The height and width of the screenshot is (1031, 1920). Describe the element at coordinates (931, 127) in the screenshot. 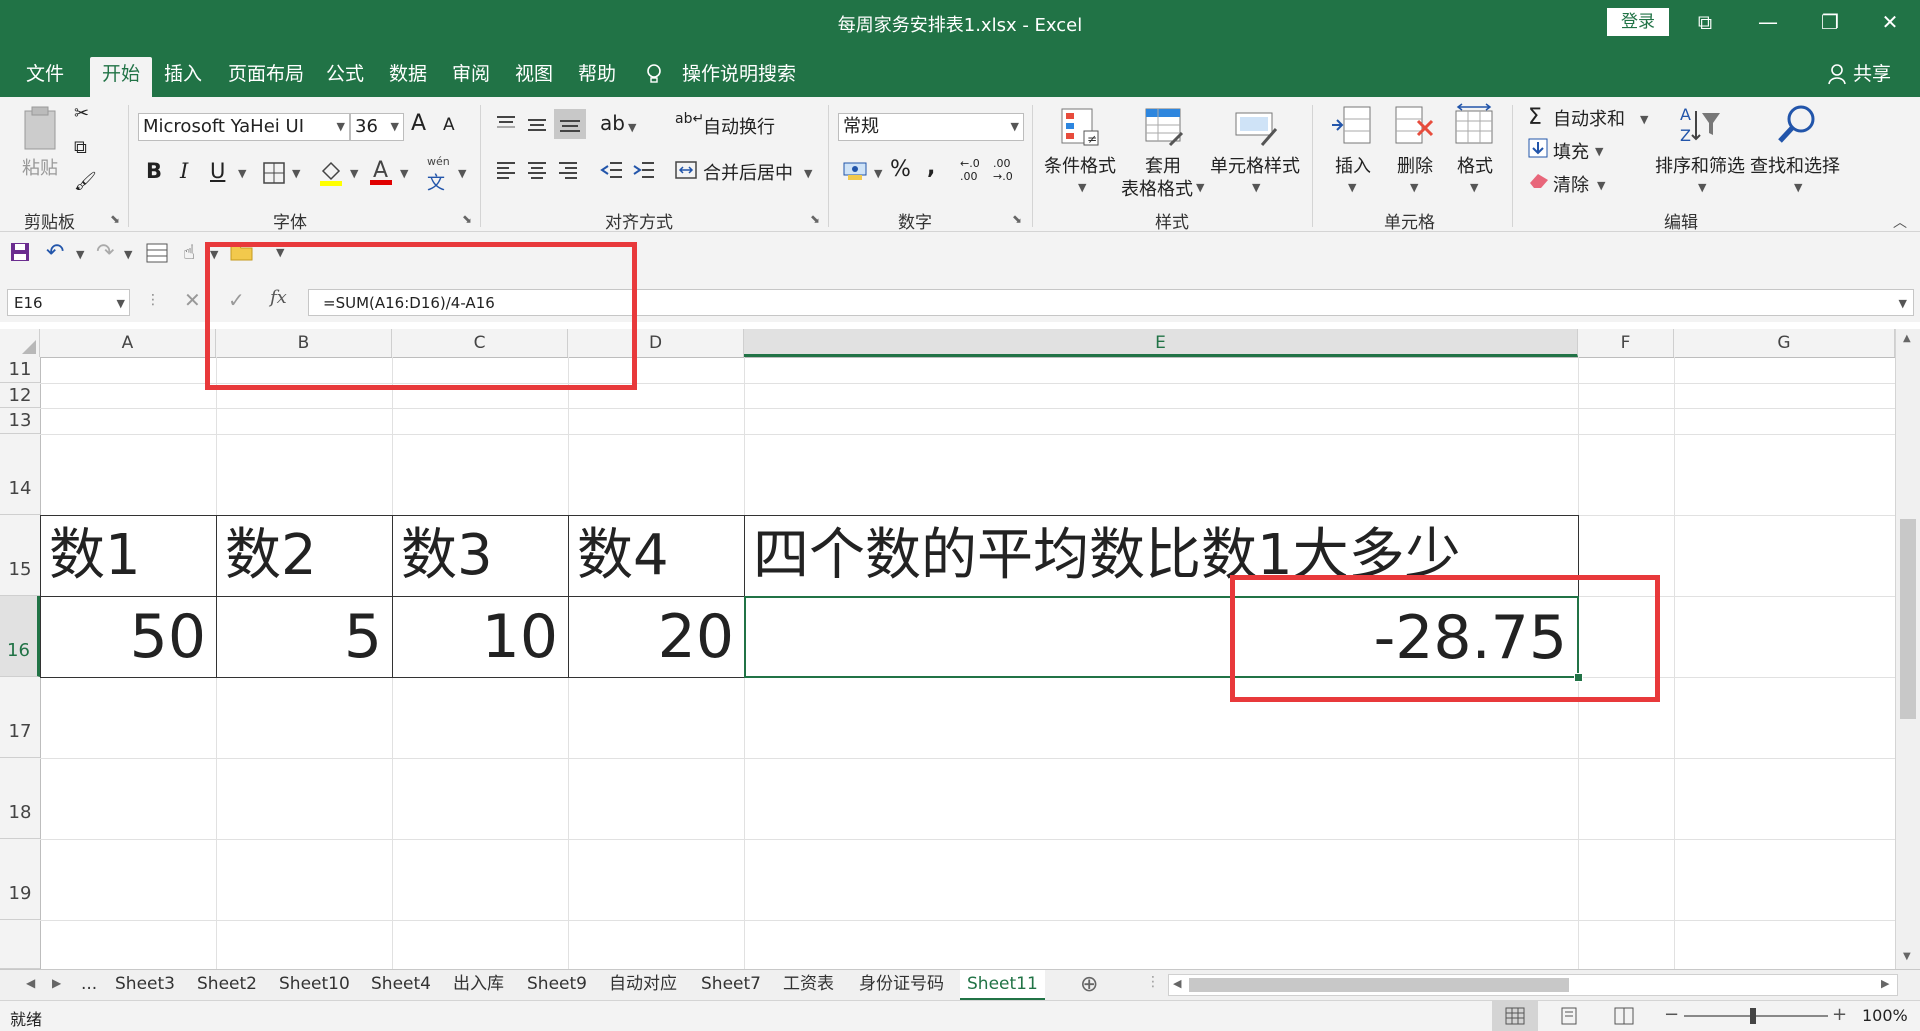

I see `number-format-combo: 常规 ▼` at that location.